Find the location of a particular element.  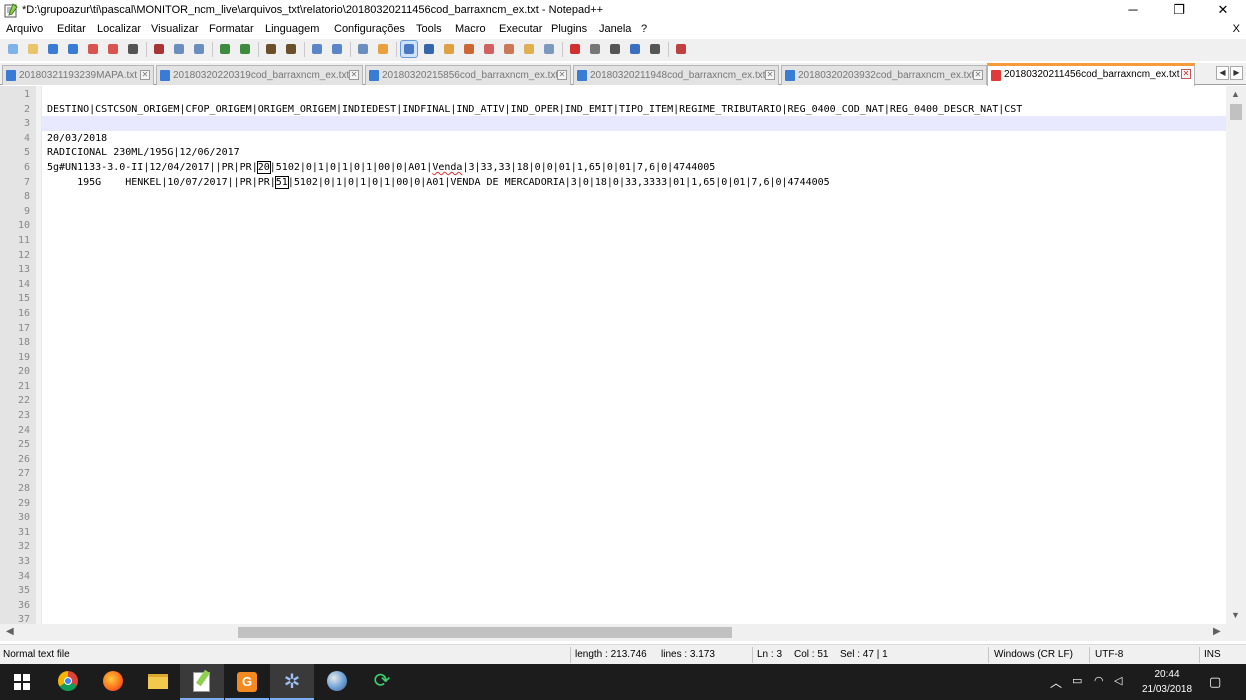

vertical-scroll-thumb is located at coordinates (1236, 112).